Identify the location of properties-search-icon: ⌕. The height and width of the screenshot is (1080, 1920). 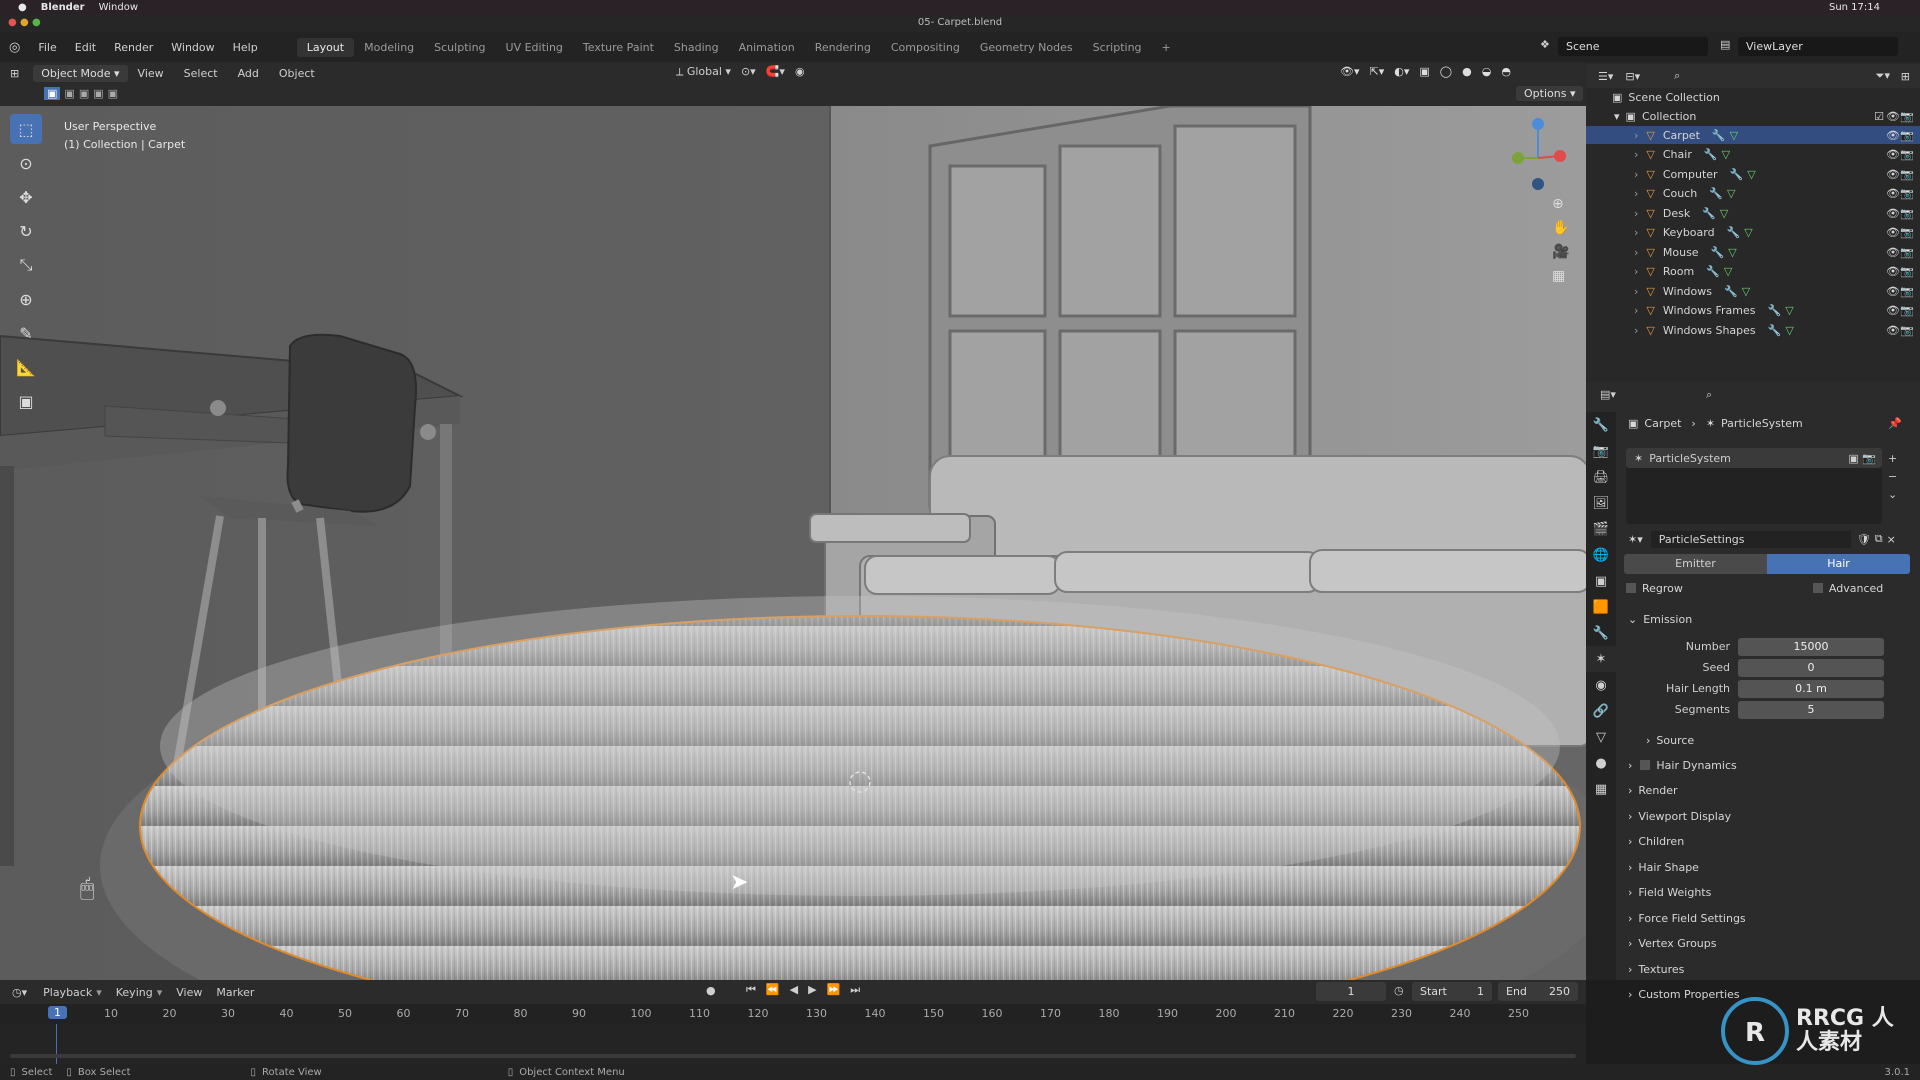
(1709, 395).